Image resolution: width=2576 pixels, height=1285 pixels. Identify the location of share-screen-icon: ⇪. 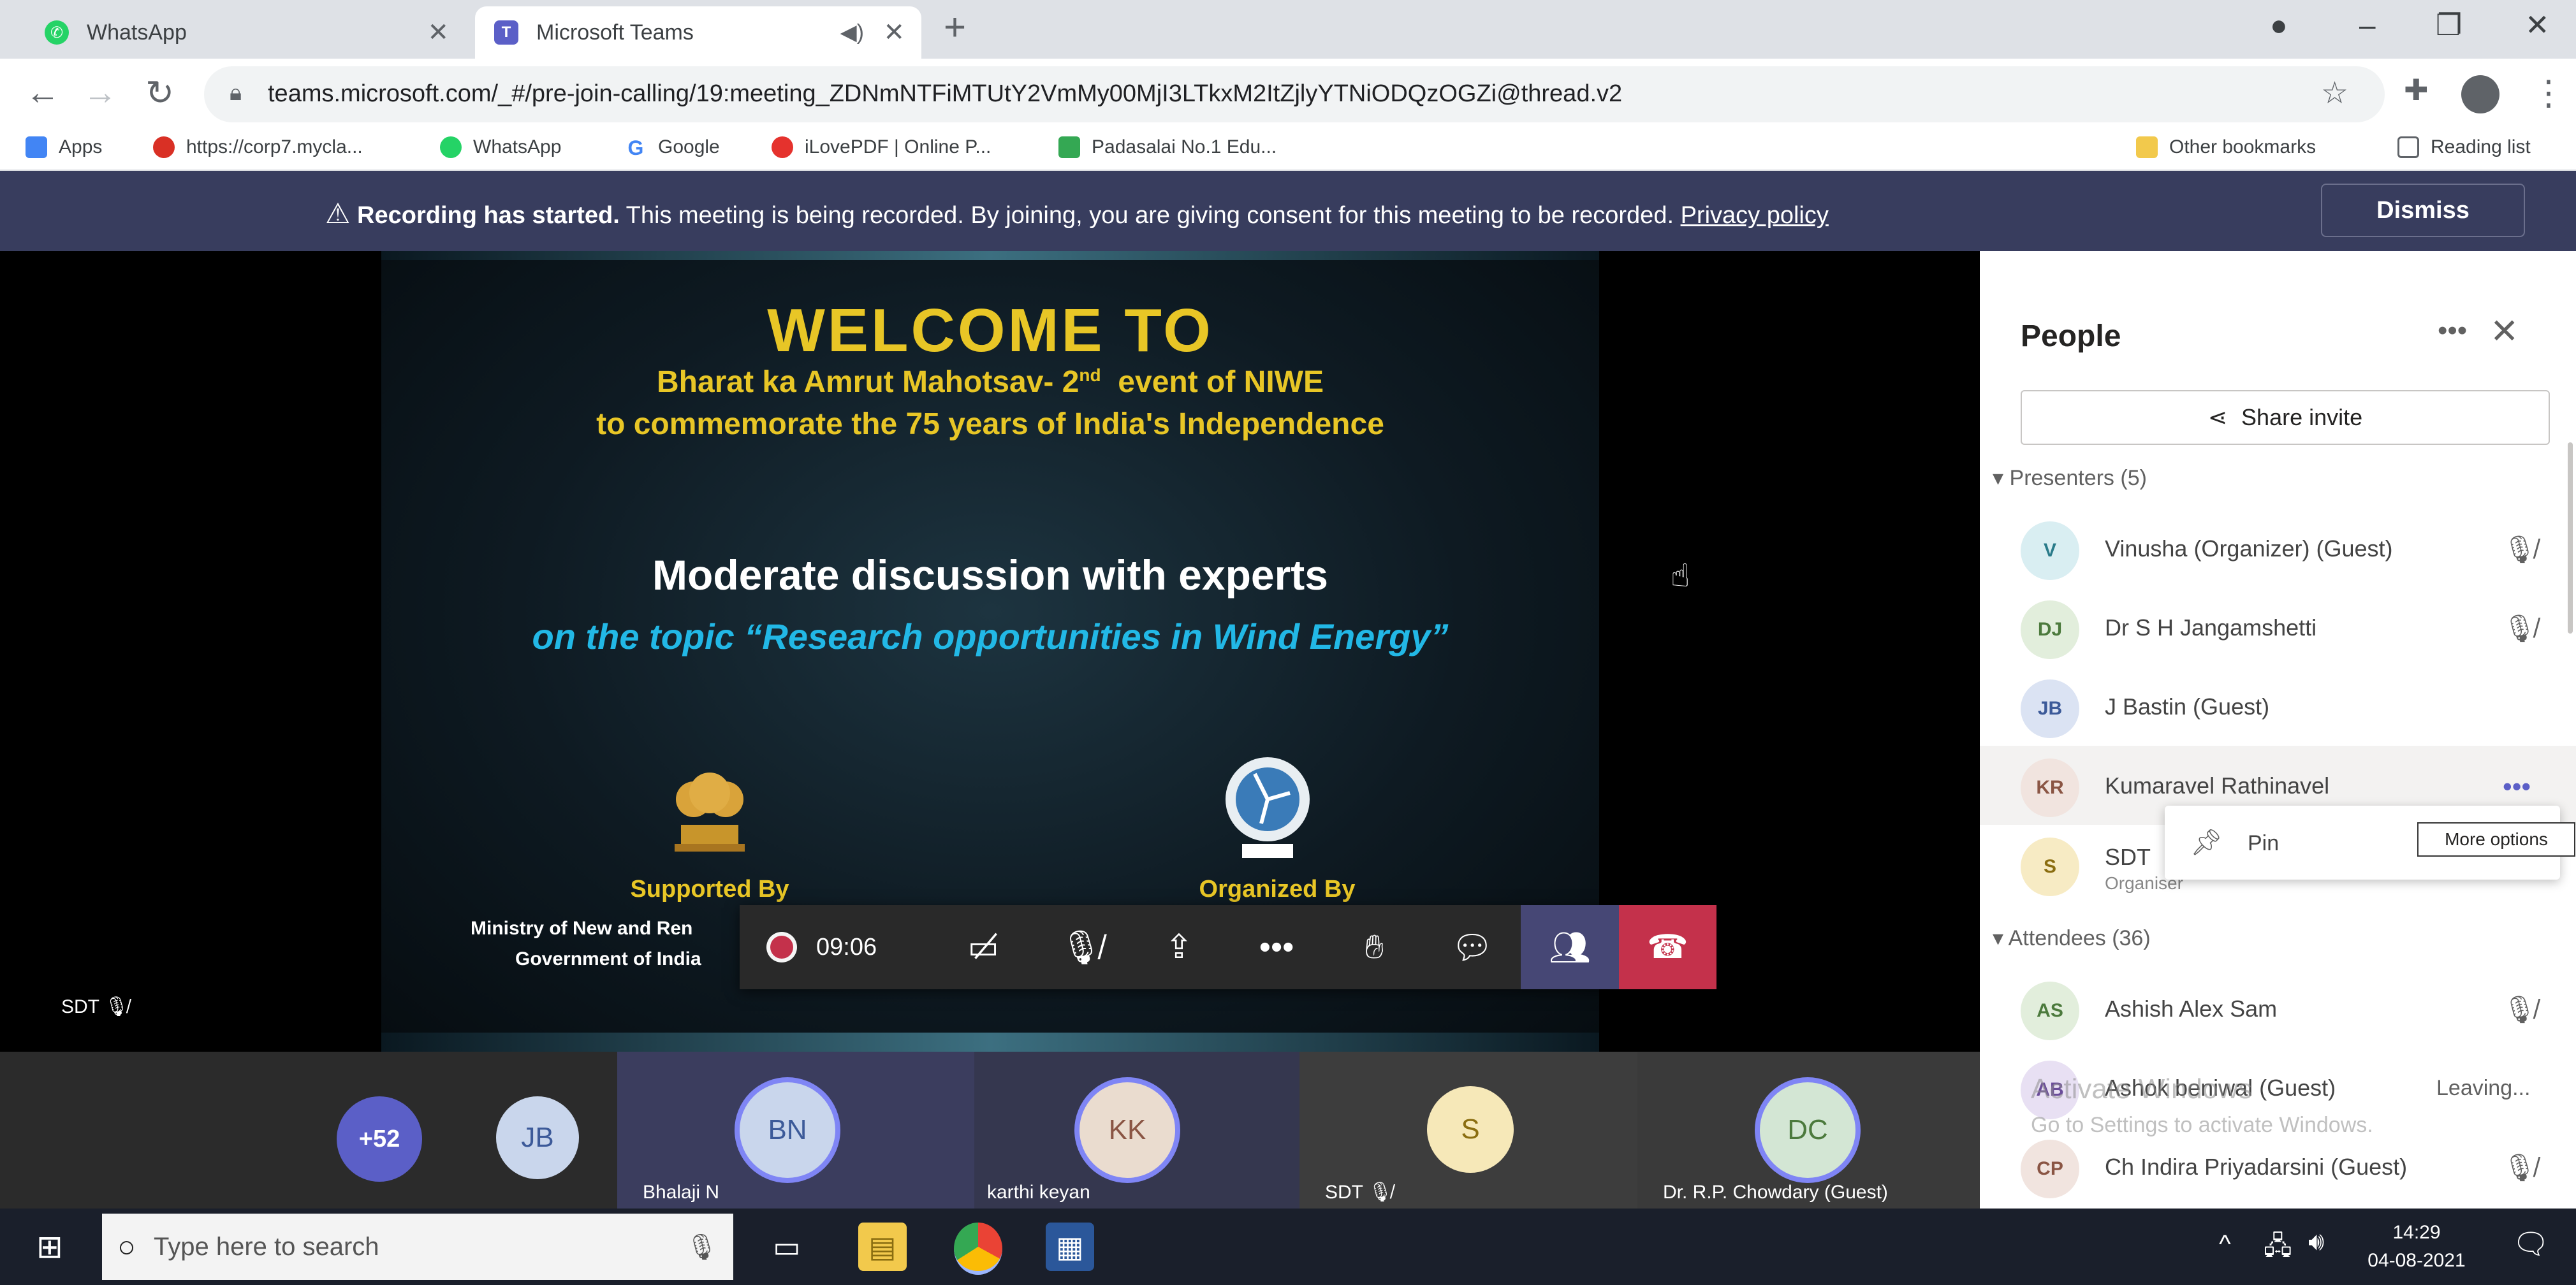
(1178, 947).